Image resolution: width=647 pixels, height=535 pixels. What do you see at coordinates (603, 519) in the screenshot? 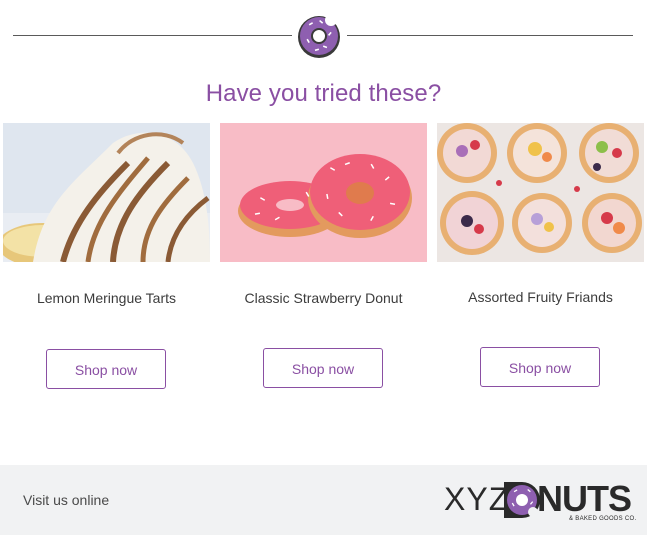
I see `brand-tagline: & BAKED GOODS CO.` at bounding box center [603, 519].